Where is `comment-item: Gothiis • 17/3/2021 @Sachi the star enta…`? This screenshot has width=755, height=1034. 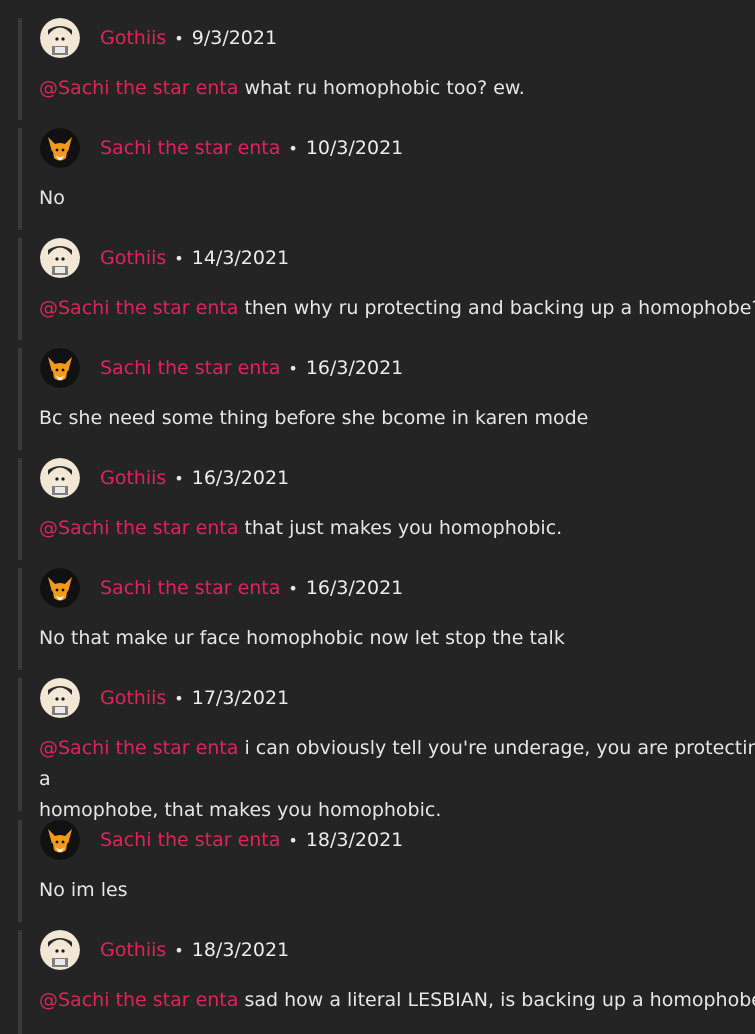
comment-item: Gothiis • 17/3/2021 @Sachi the star enta… is located at coordinates (386, 749).